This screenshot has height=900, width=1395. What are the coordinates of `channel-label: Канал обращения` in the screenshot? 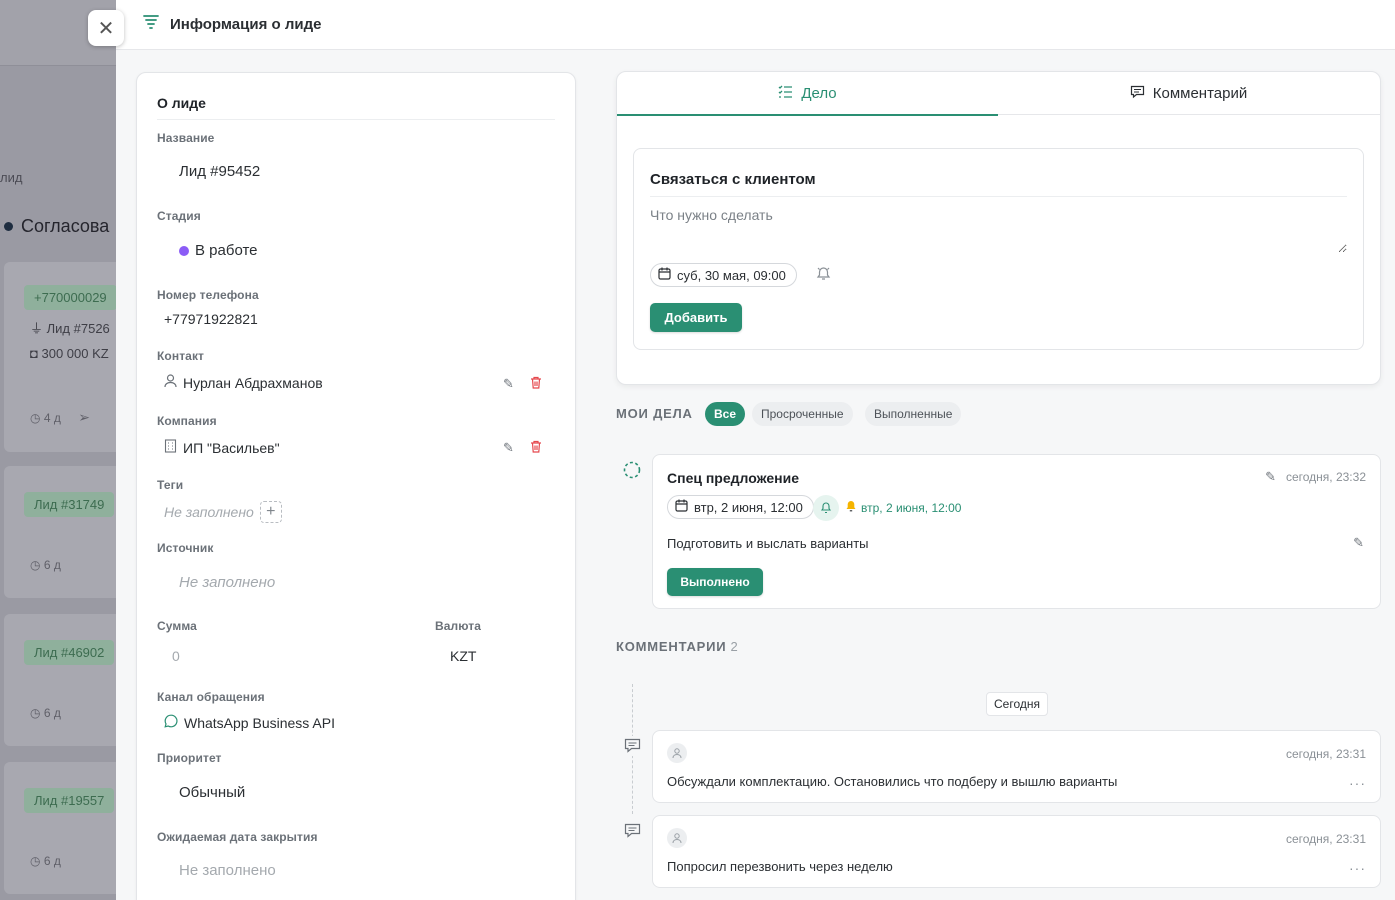 It's located at (211, 697).